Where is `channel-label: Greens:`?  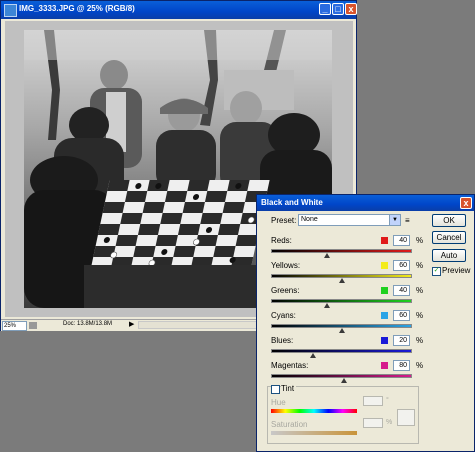 channel-label: Greens: is located at coordinates (285, 290).